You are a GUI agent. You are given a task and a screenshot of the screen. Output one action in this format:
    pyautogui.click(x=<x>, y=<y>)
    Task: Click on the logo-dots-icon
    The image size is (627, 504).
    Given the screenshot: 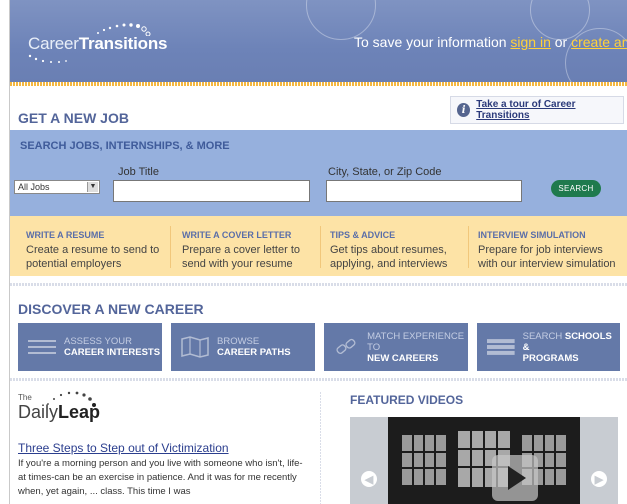 What is the action you would take?
    pyautogui.click(x=47, y=58)
    